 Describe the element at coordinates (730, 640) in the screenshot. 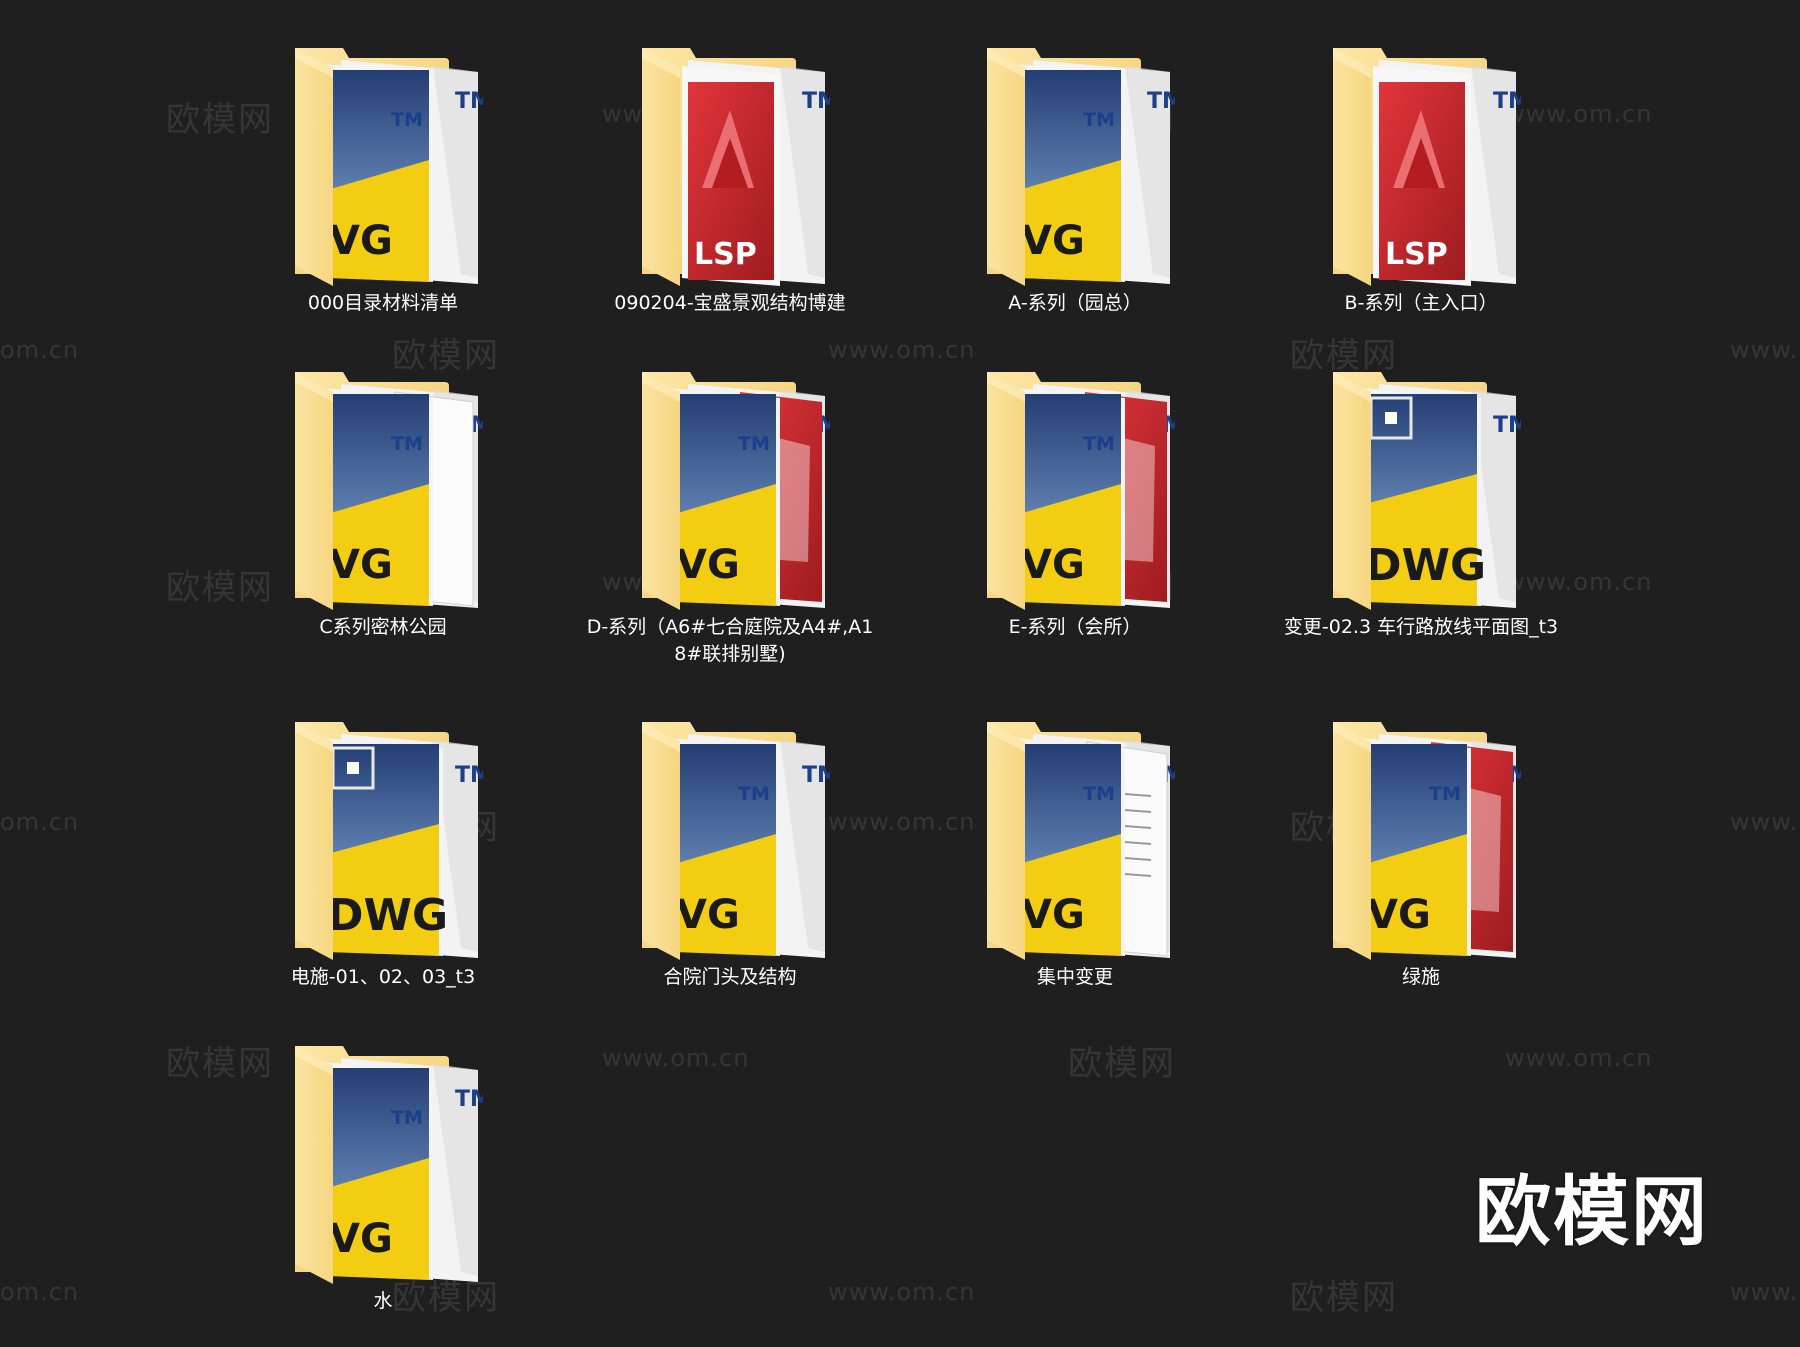

I see `folder-label: D-系列（A6#七合庭院及A4#,A18#联排别墅)` at that location.